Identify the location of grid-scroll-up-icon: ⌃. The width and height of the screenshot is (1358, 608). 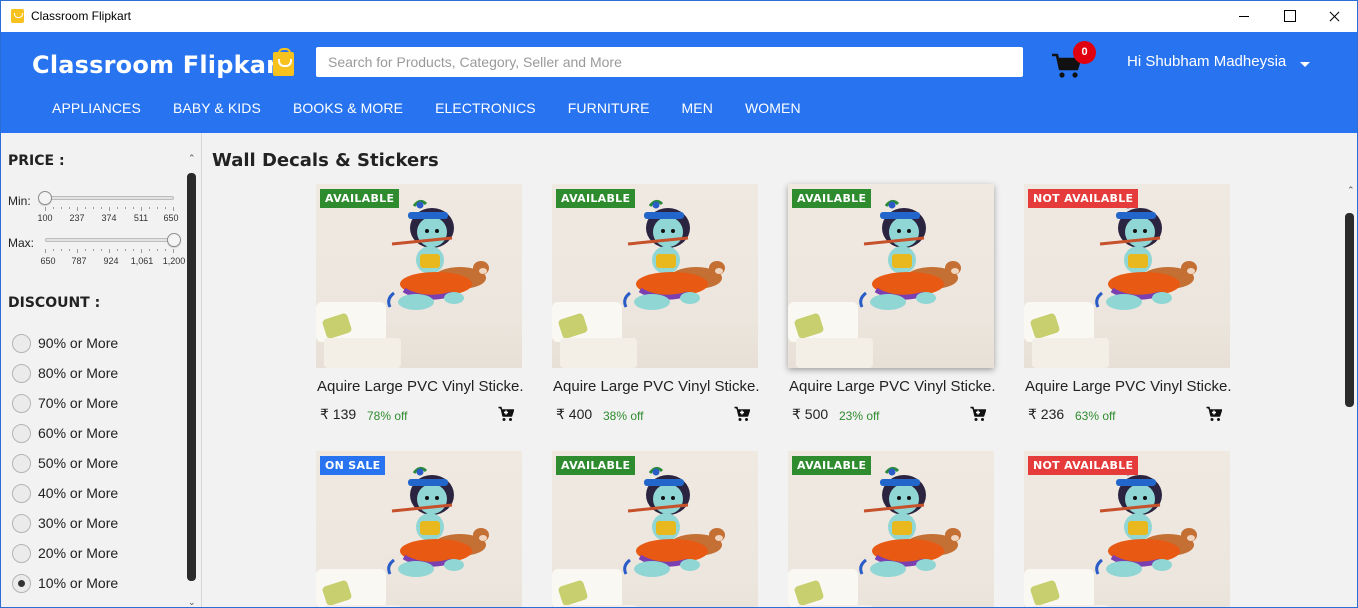
(1351, 190).